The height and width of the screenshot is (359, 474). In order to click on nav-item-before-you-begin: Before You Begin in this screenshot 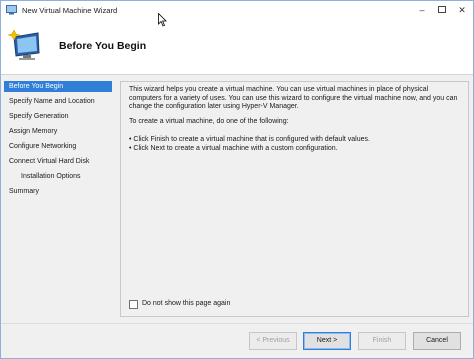, I will do `click(58, 86)`.